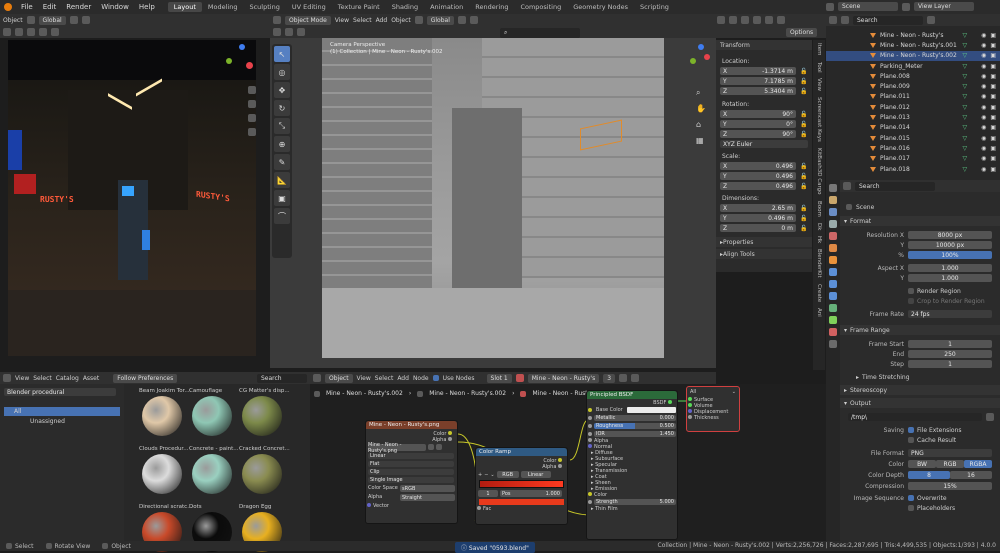 The width and height of the screenshot is (1000, 553). Describe the element at coordinates (632, 509) in the screenshot. I see `thin-film-row: ▸ Thin Film` at that location.